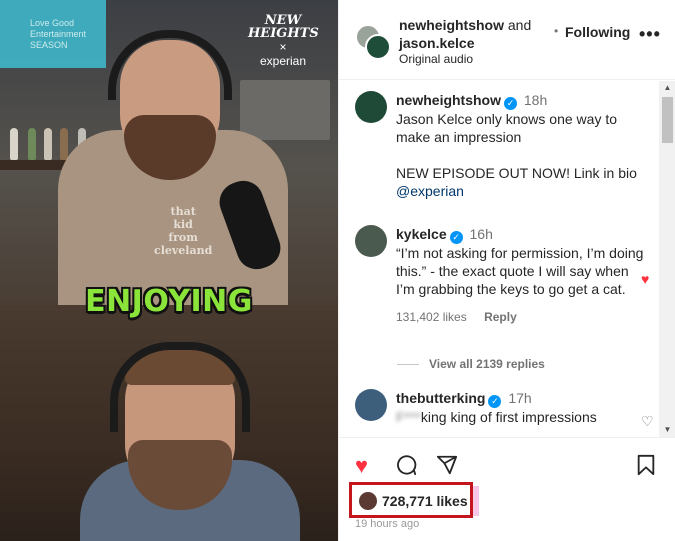  I want to click on and-text: and, so click(519, 25).